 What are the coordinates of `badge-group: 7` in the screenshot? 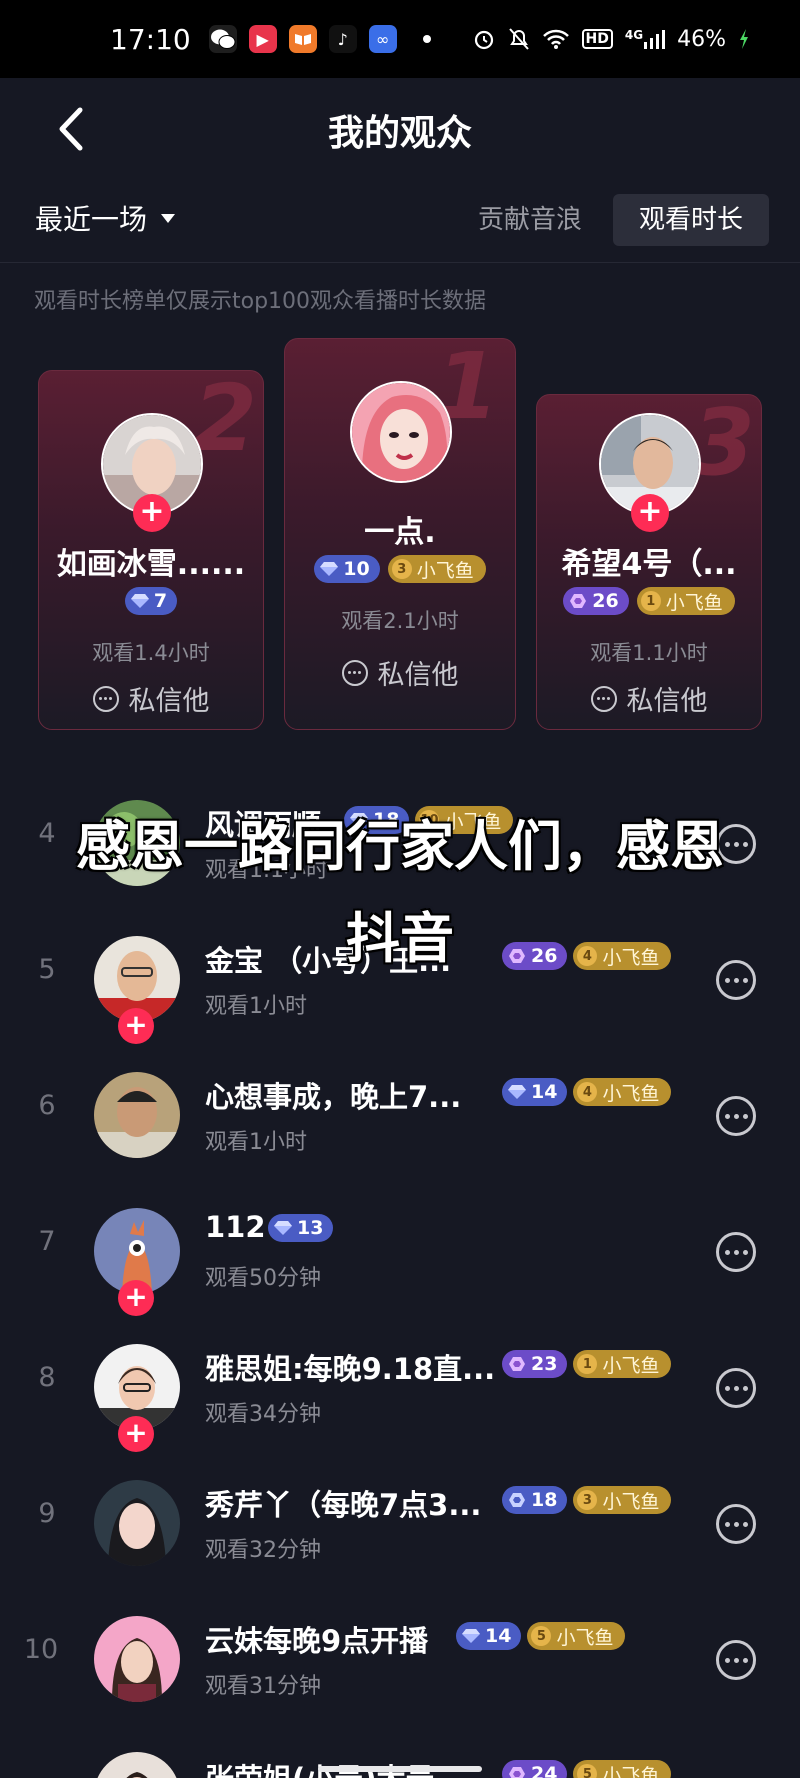 It's located at (151, 601).